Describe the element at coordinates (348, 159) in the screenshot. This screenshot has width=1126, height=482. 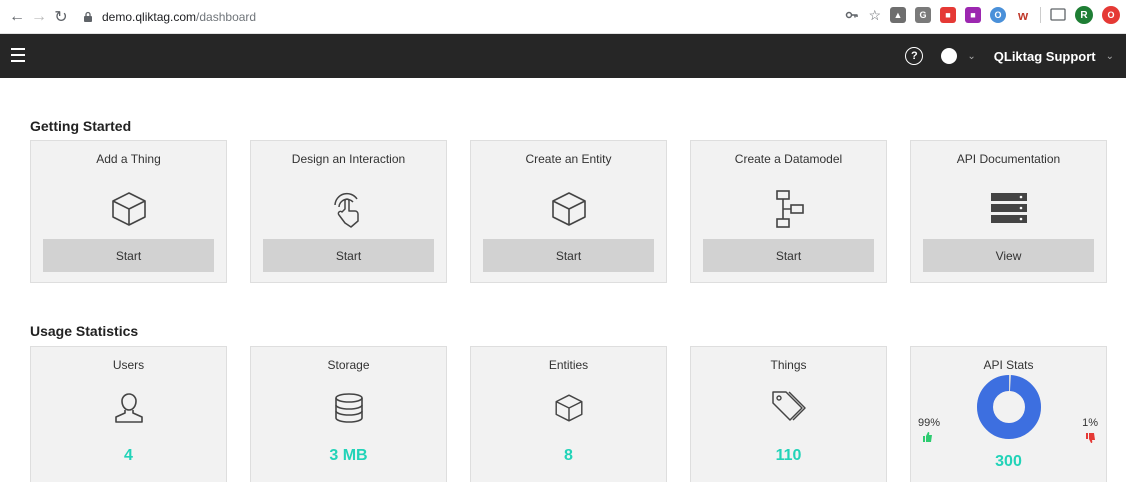
I see `card-title: Design an Interaction` at that location.